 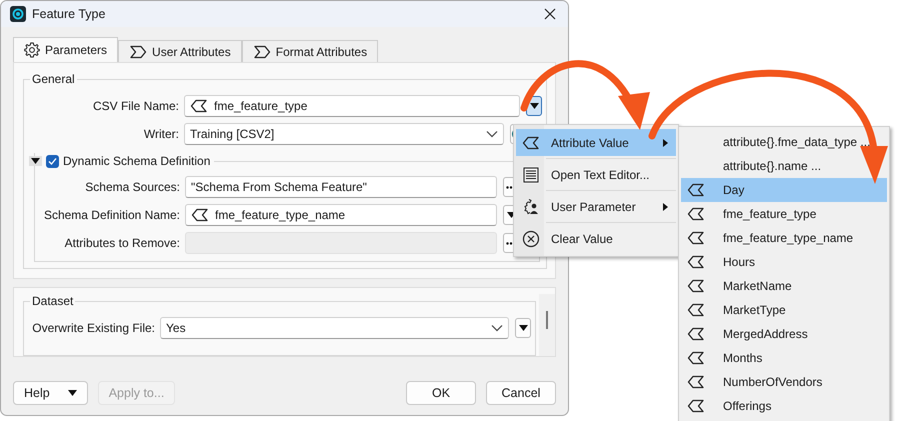 I want to click on menu-item: fme_feature_type, so click(x=784, y=214).